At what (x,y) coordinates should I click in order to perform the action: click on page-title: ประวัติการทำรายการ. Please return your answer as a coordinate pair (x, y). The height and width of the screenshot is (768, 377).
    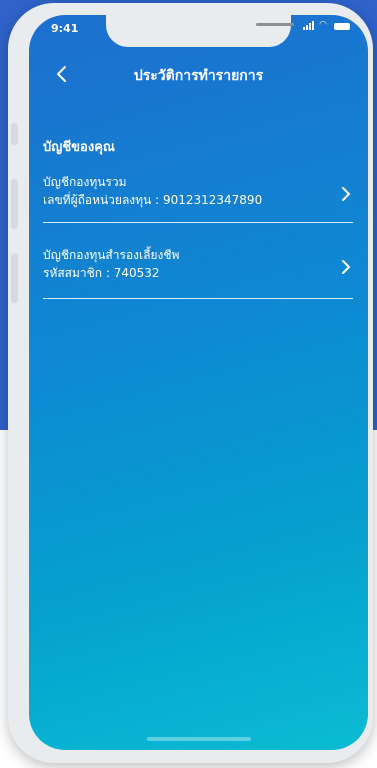
    Looking at the image, I should click on (198, 76).